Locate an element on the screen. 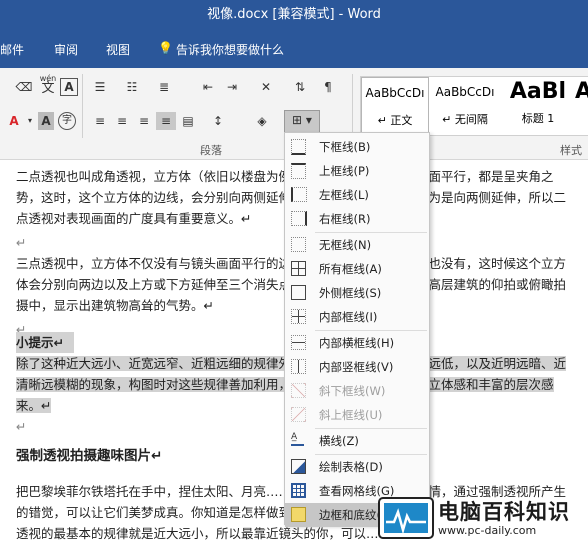 Image resolution: width=588 pixels, height=546 pixels. menu-item-no-border: 无框线(N) is located at coordinates (357, 245).